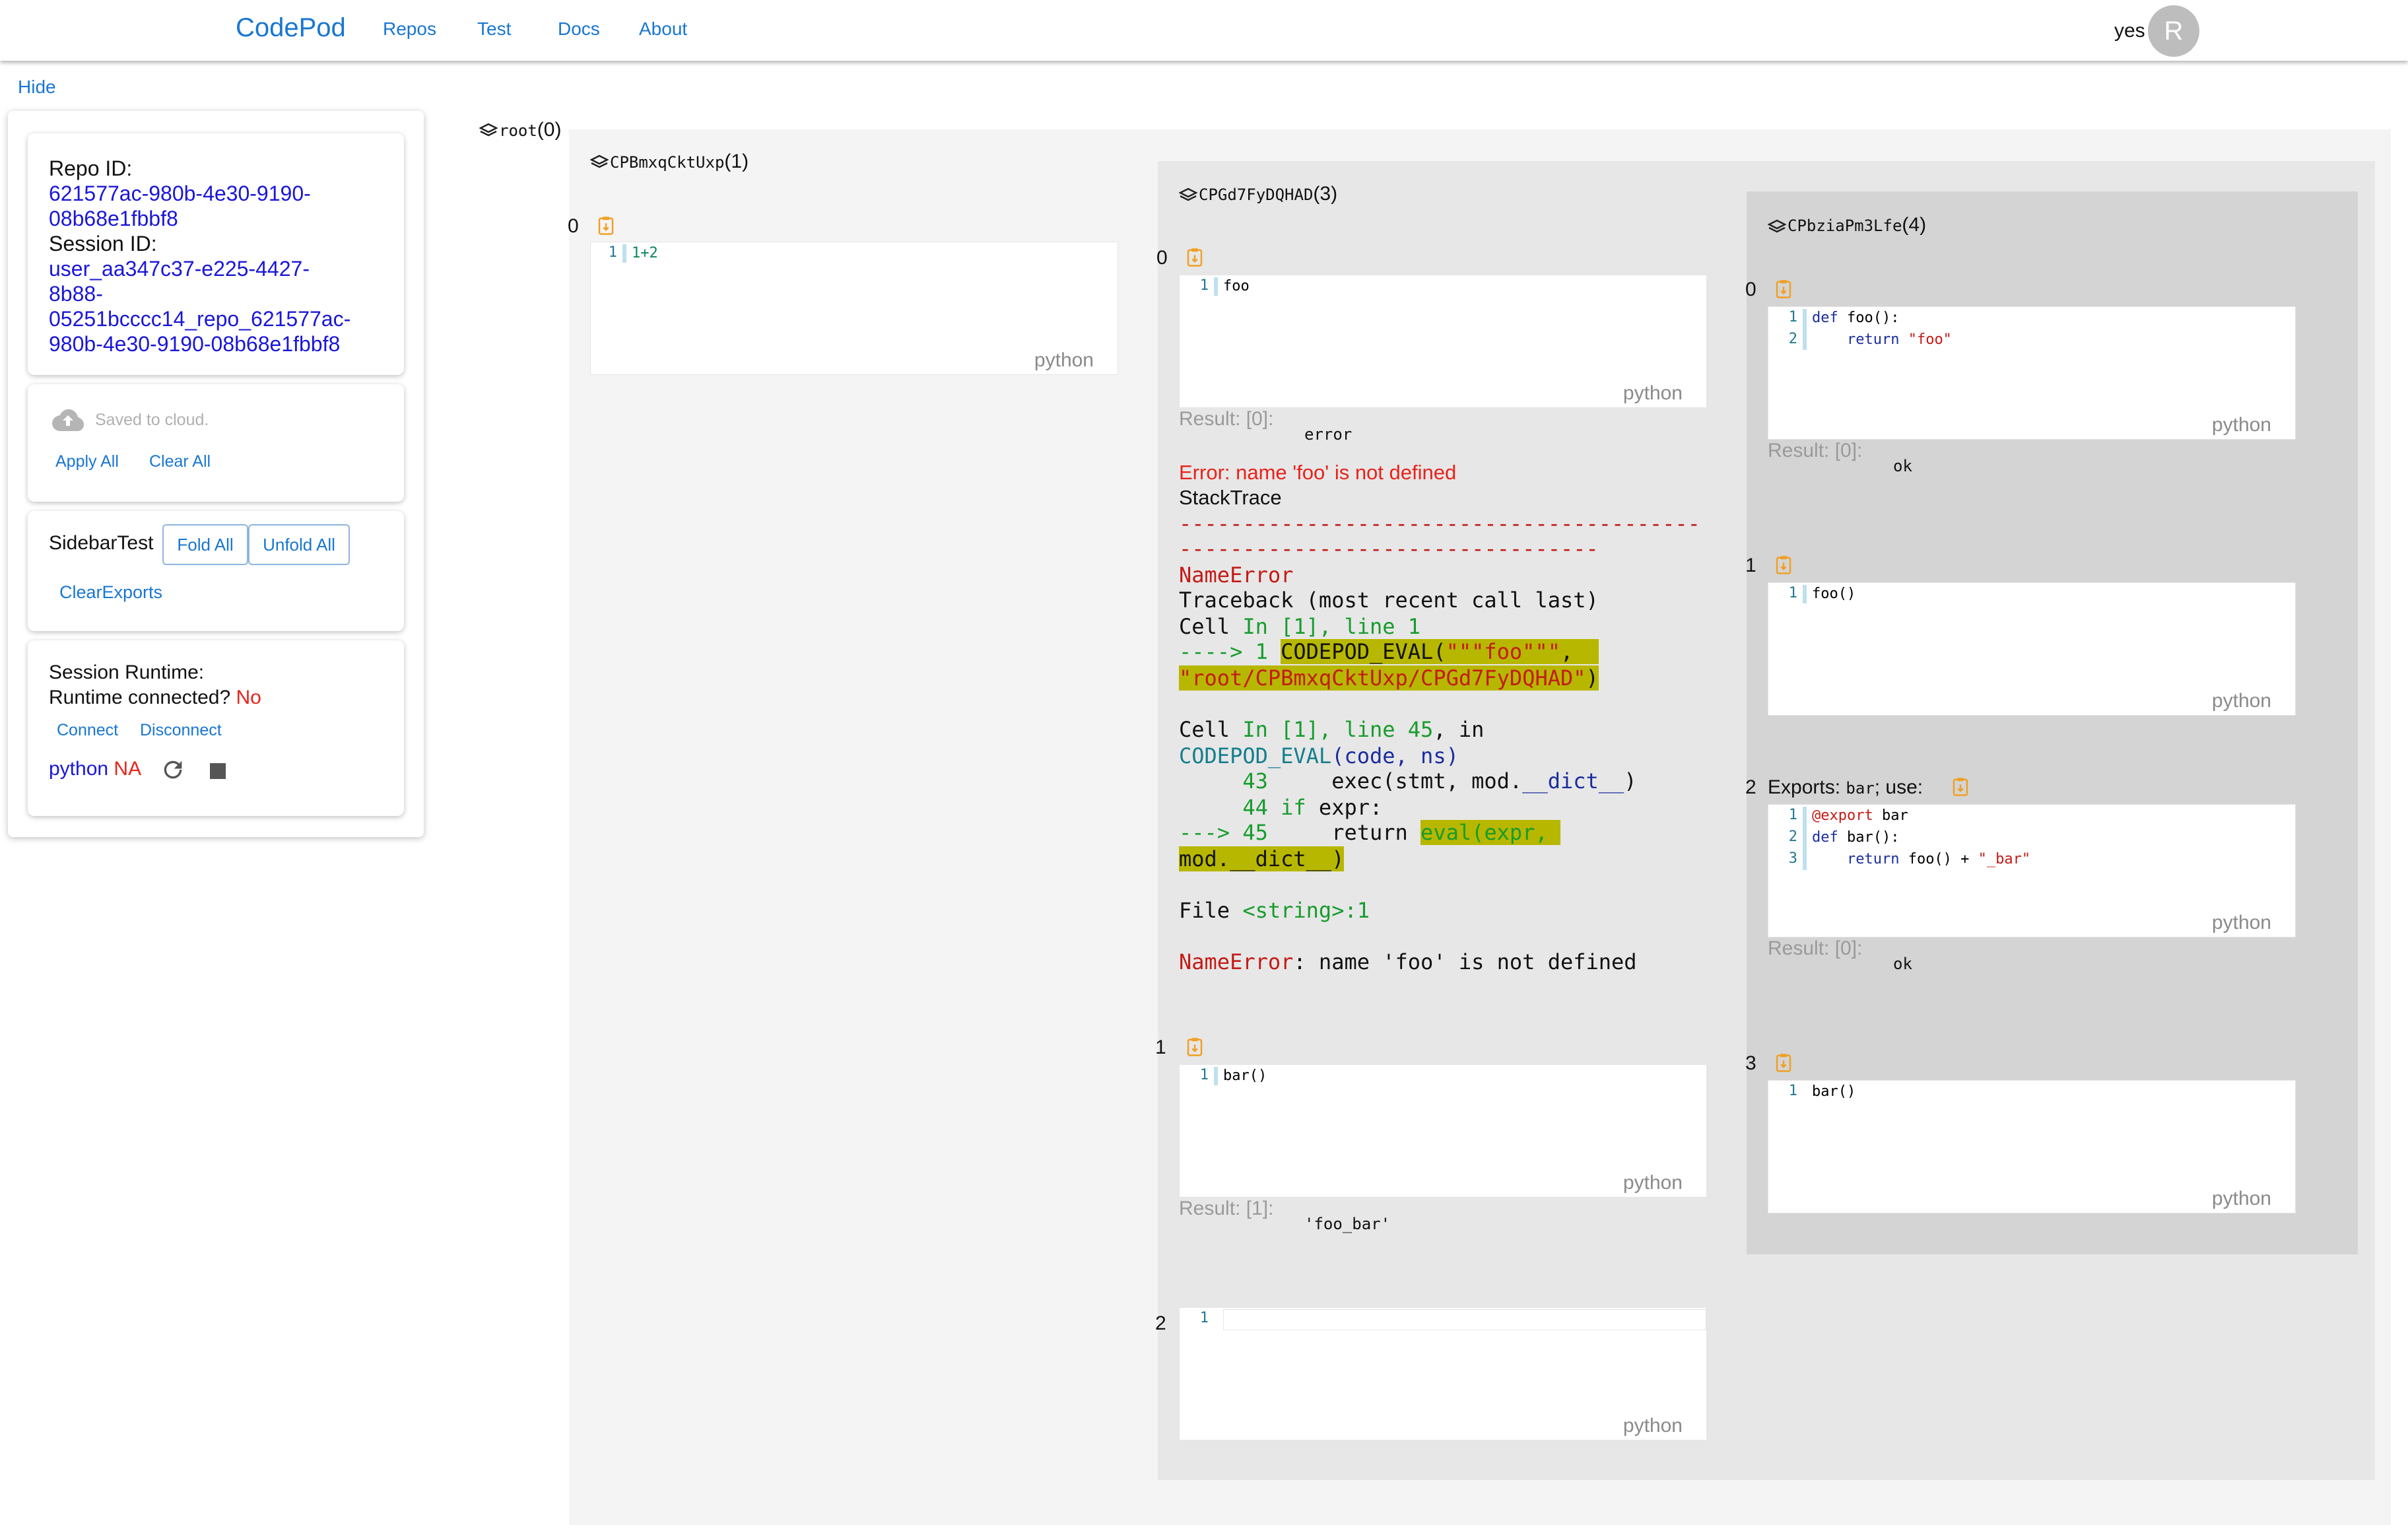 The image size is (2408, 1525). I want to click on avatar-letter: R, so click(2174, 32).